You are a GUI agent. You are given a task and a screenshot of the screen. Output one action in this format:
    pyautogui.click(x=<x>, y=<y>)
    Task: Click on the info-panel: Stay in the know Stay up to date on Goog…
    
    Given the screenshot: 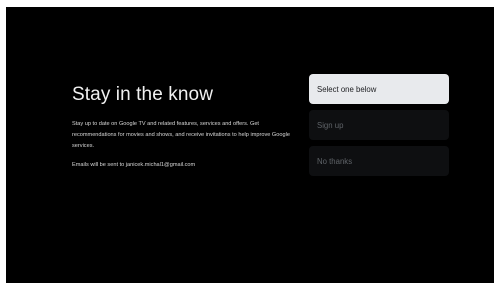 What is the action you would take?
    pyautogui.click(x=182, y=126)
    